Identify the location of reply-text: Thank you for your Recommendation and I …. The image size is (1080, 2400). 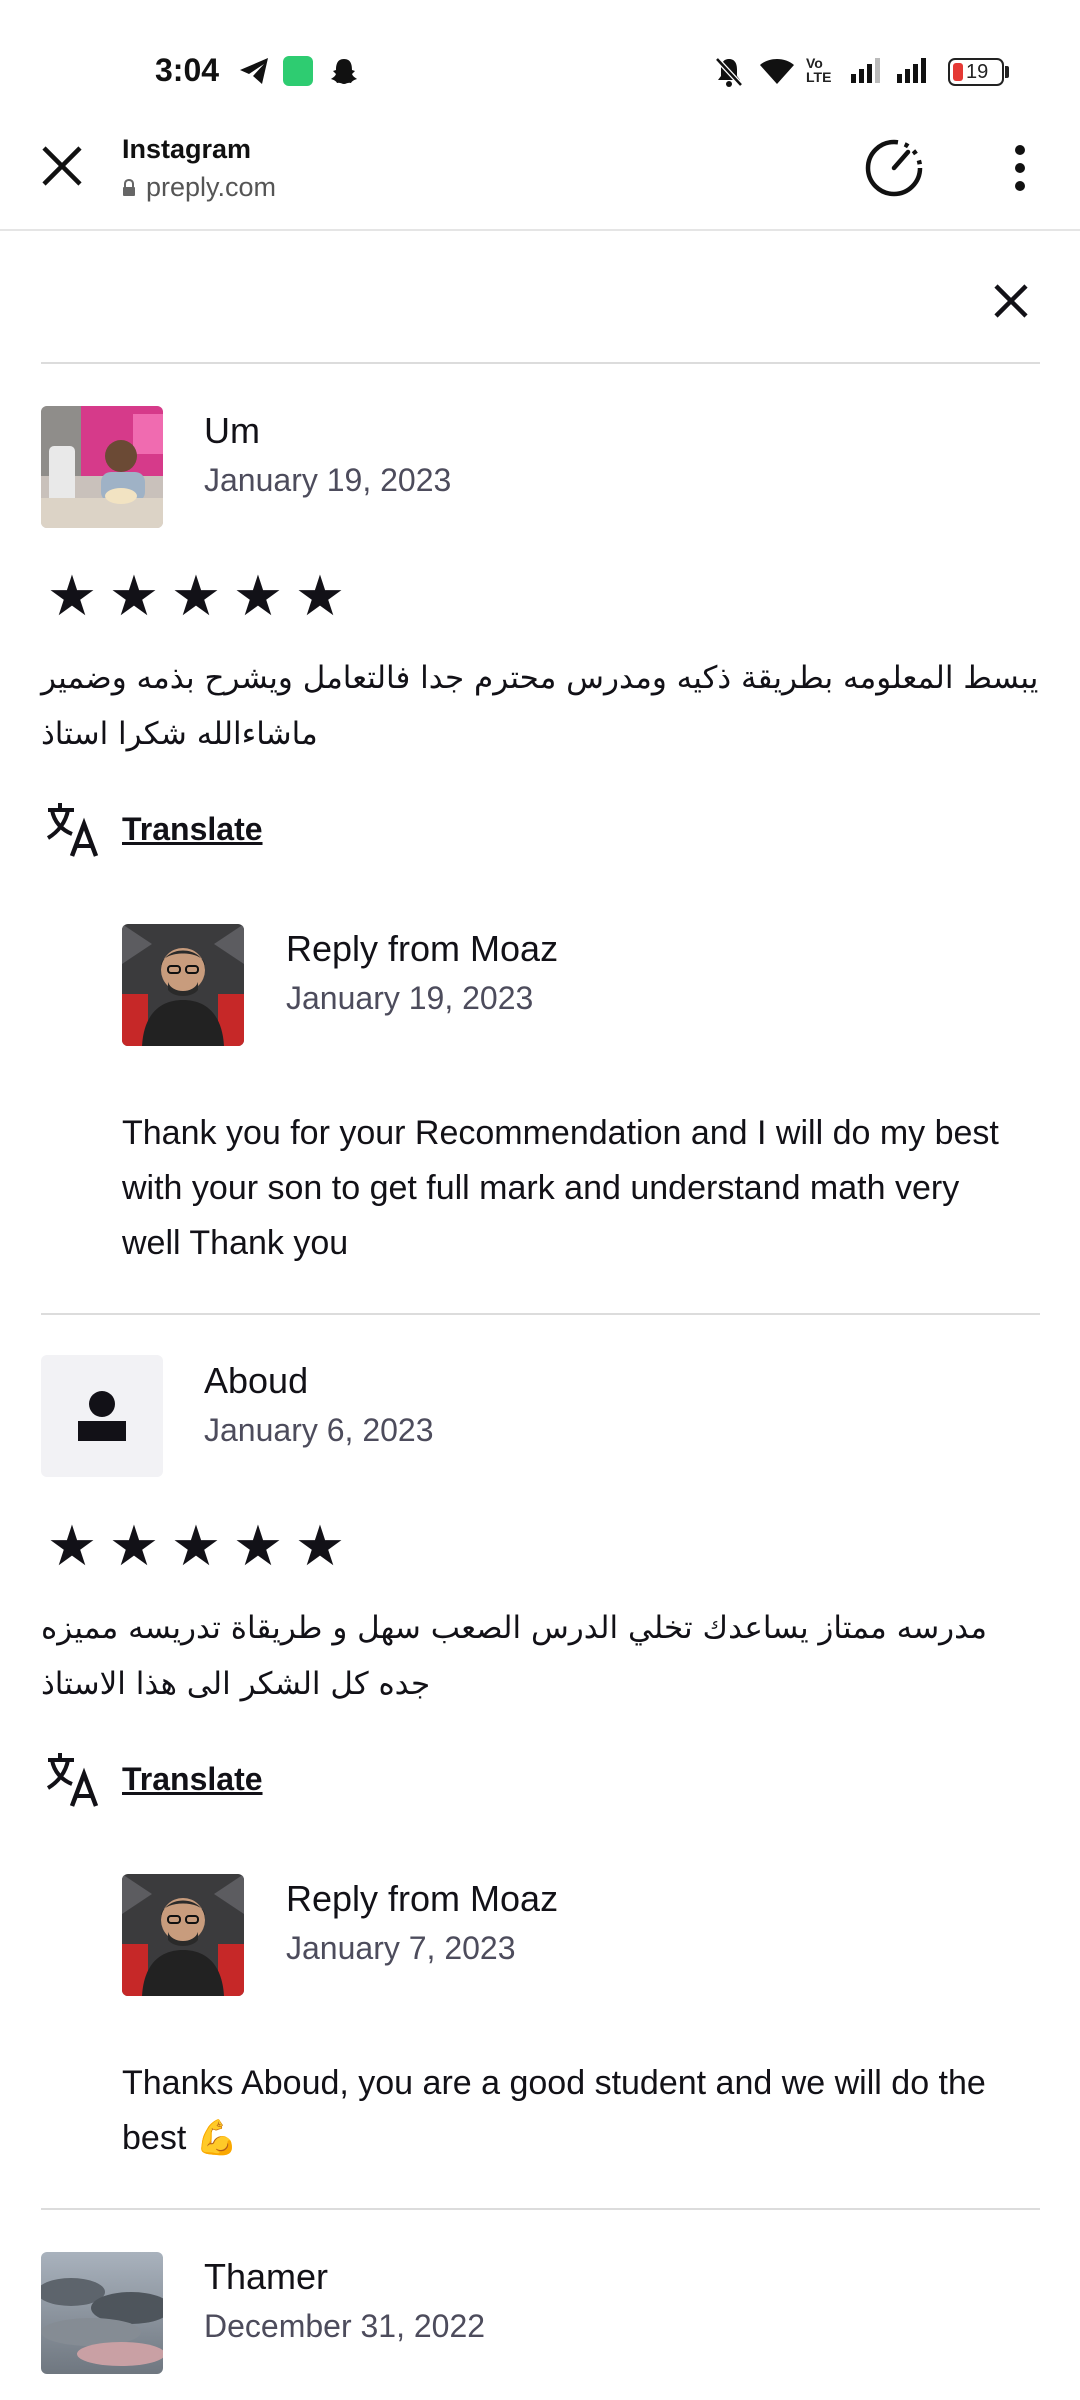
(560, 1188).